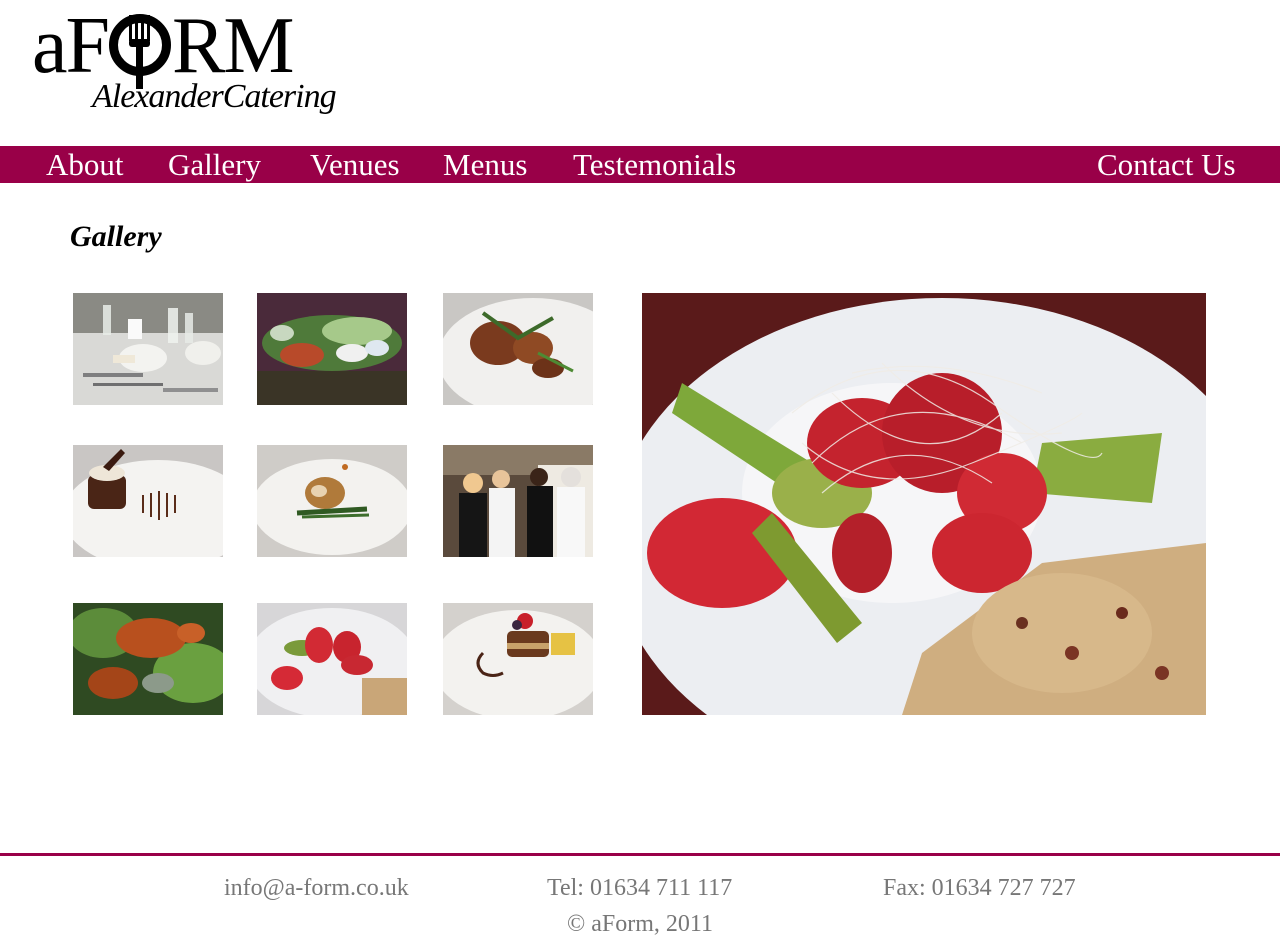 The image size is (1280, 940). What do you see at coordinates (332, 349) in the screenshot?
I see `gallery-thumb-seafood-display` at bounding box center [332, 349].